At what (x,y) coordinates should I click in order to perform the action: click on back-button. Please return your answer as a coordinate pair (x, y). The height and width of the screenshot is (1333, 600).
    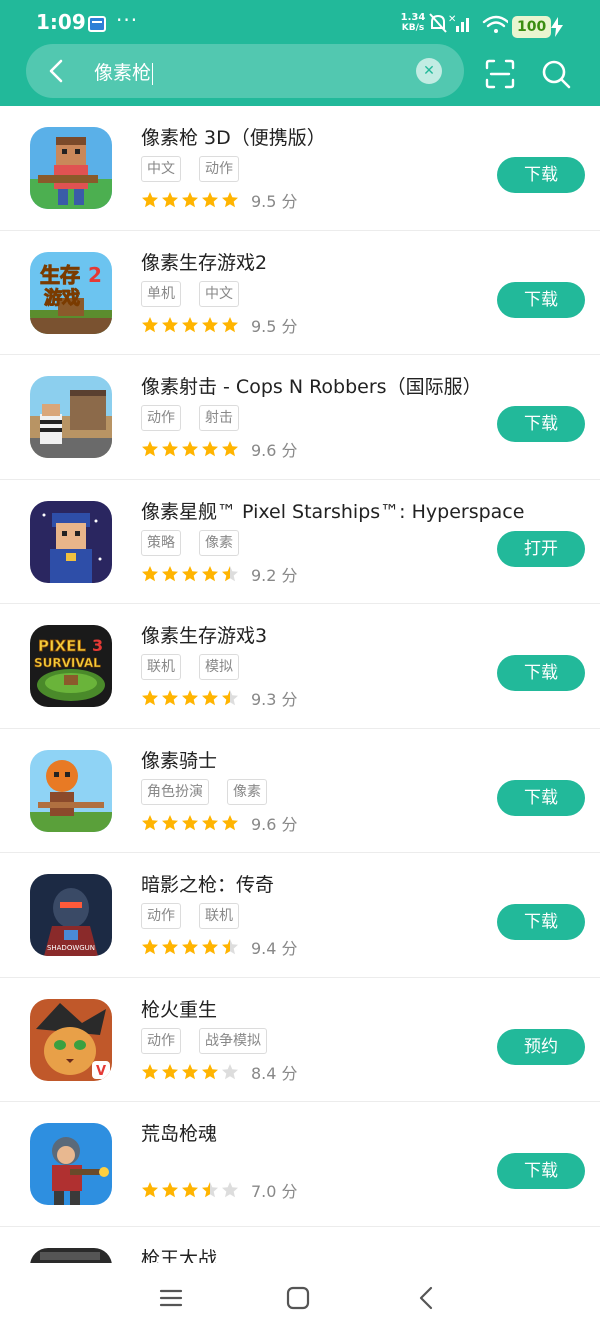
    Looking at the image, I should click on (57, 71).